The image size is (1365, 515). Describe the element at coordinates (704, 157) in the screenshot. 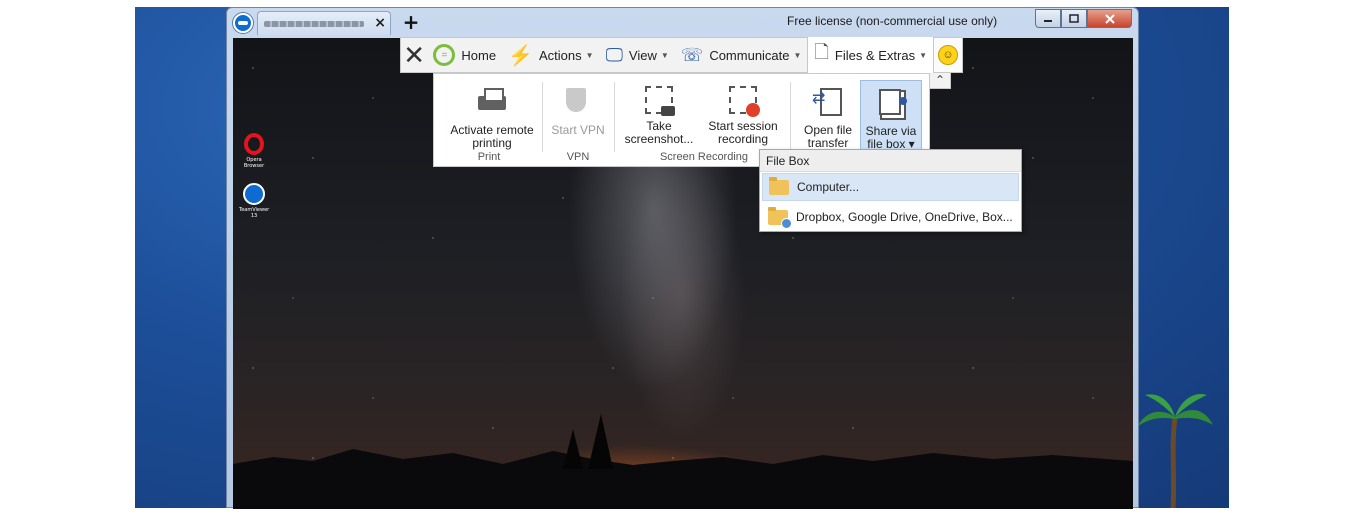

I see `group-label-screen-recording: Screen Recording` at that location.